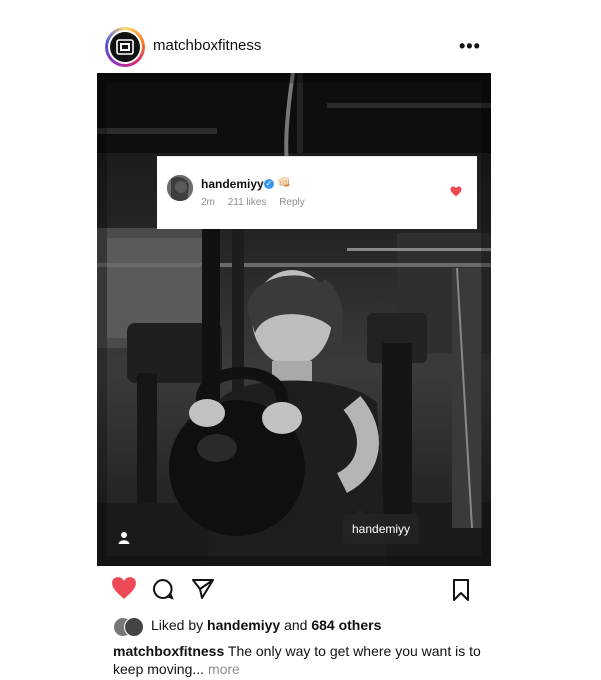 This screenshot has width=601, height=680. I want to click on action-bar, so click(300, 591).